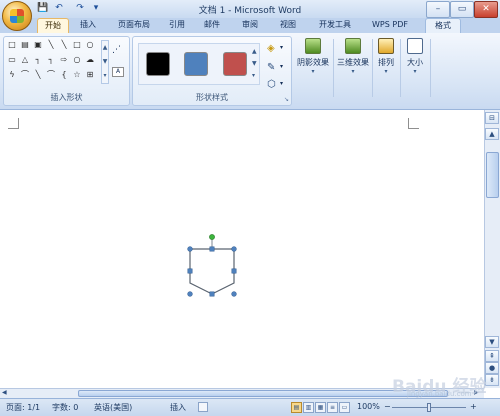 This screenshot has height=416, width=500. I want to click on tab-home: 开始, so click(53, 26).